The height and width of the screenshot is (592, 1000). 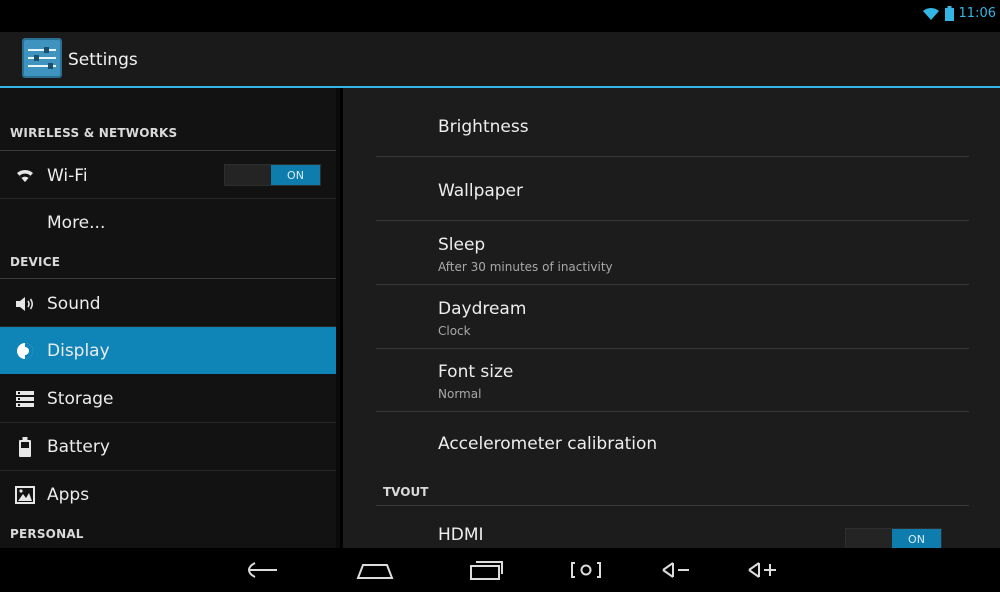 I want to click on sidebar-item-label: Storage, so click(x=80, y=398).